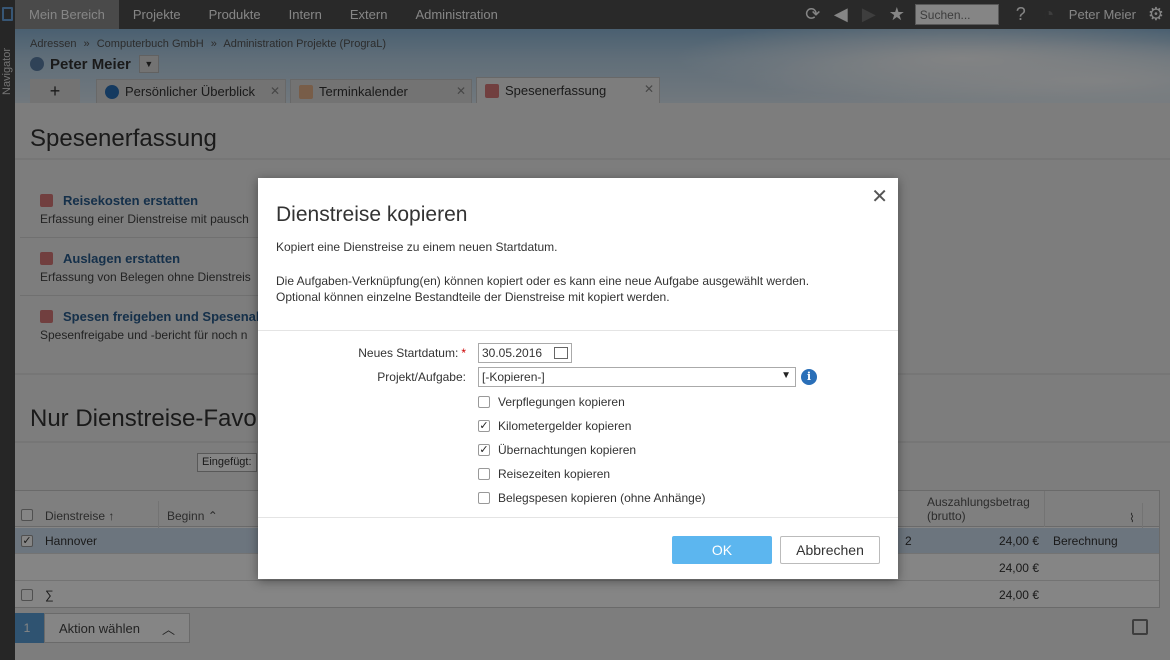  What do you see at coordinates (879, 196) in the screenshot?
I see `close-icon: ✕` at bounding box center [879, 196].